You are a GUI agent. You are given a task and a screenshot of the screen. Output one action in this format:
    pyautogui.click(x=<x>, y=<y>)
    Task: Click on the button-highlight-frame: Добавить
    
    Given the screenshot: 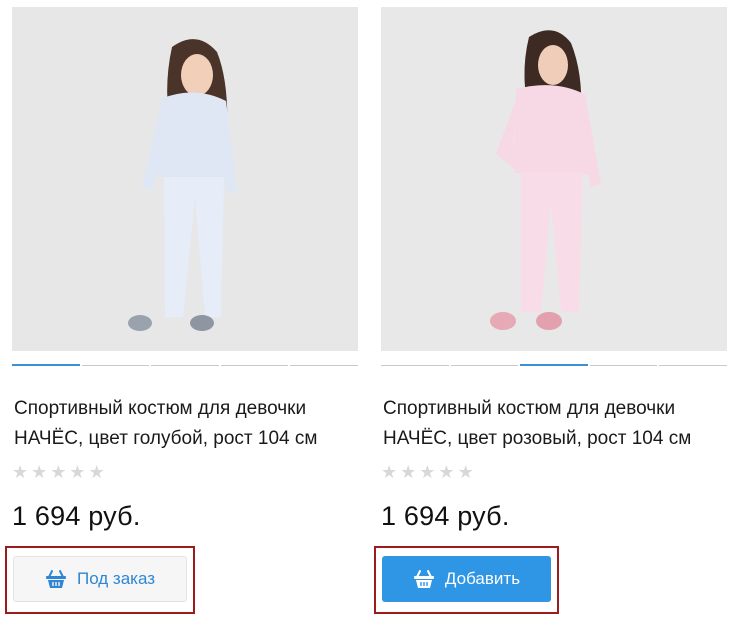 What is the action you would take?
    pyautogui.click(x=466, y=580)
    